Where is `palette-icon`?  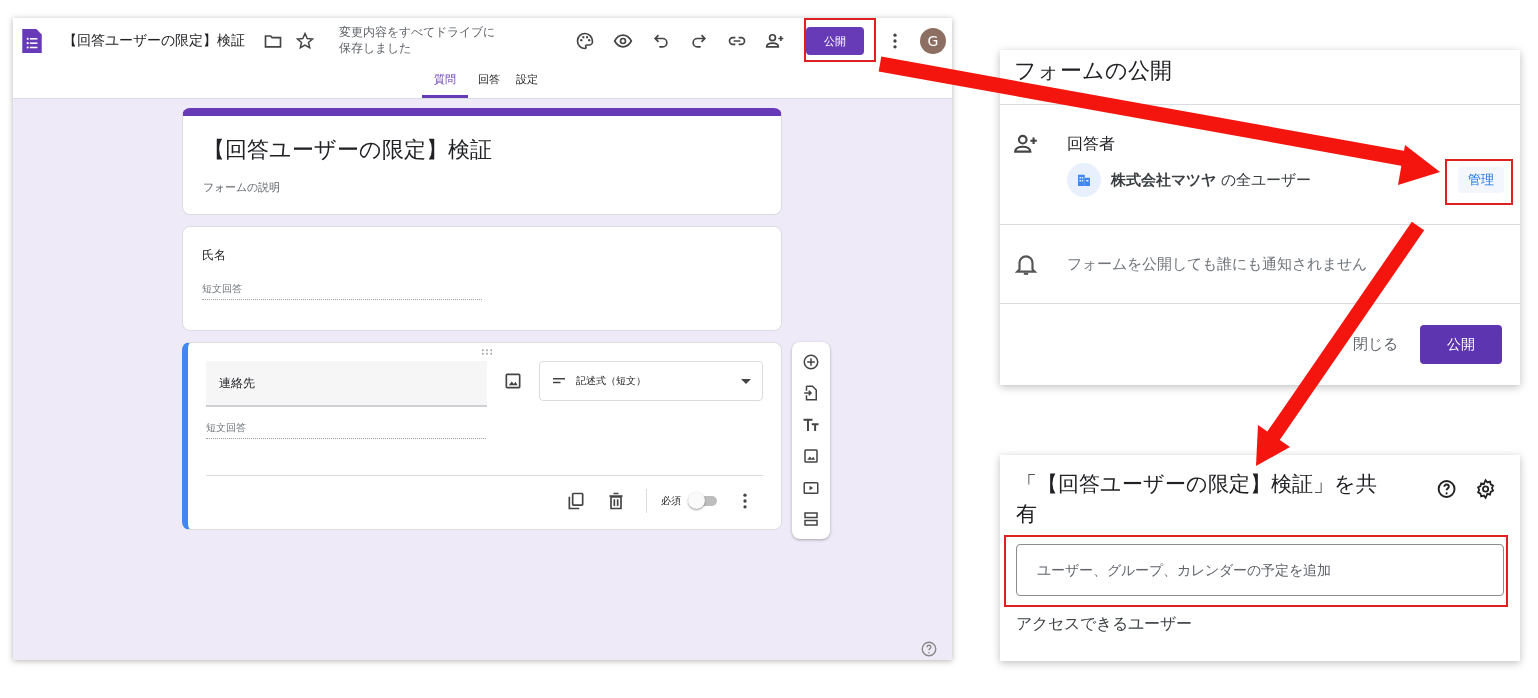
palette-icon is located at coordinates (585, 41).